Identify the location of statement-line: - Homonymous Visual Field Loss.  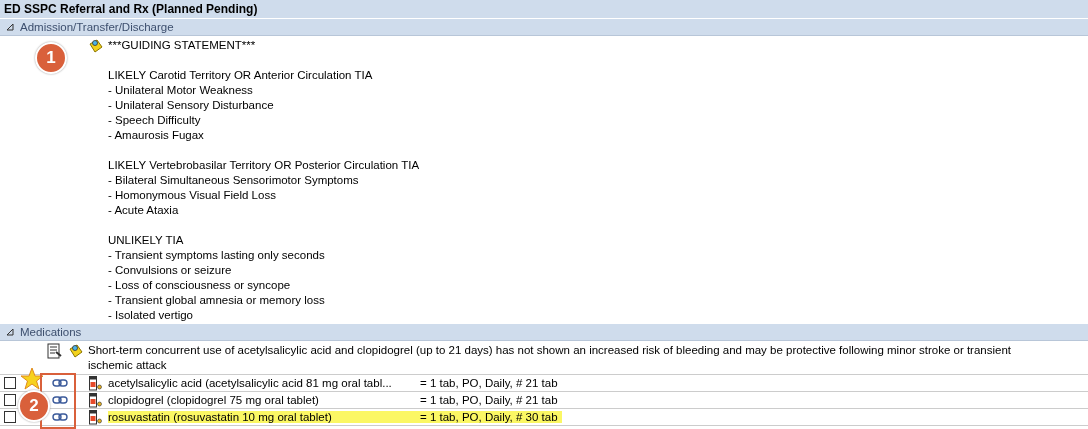
(192, 195).